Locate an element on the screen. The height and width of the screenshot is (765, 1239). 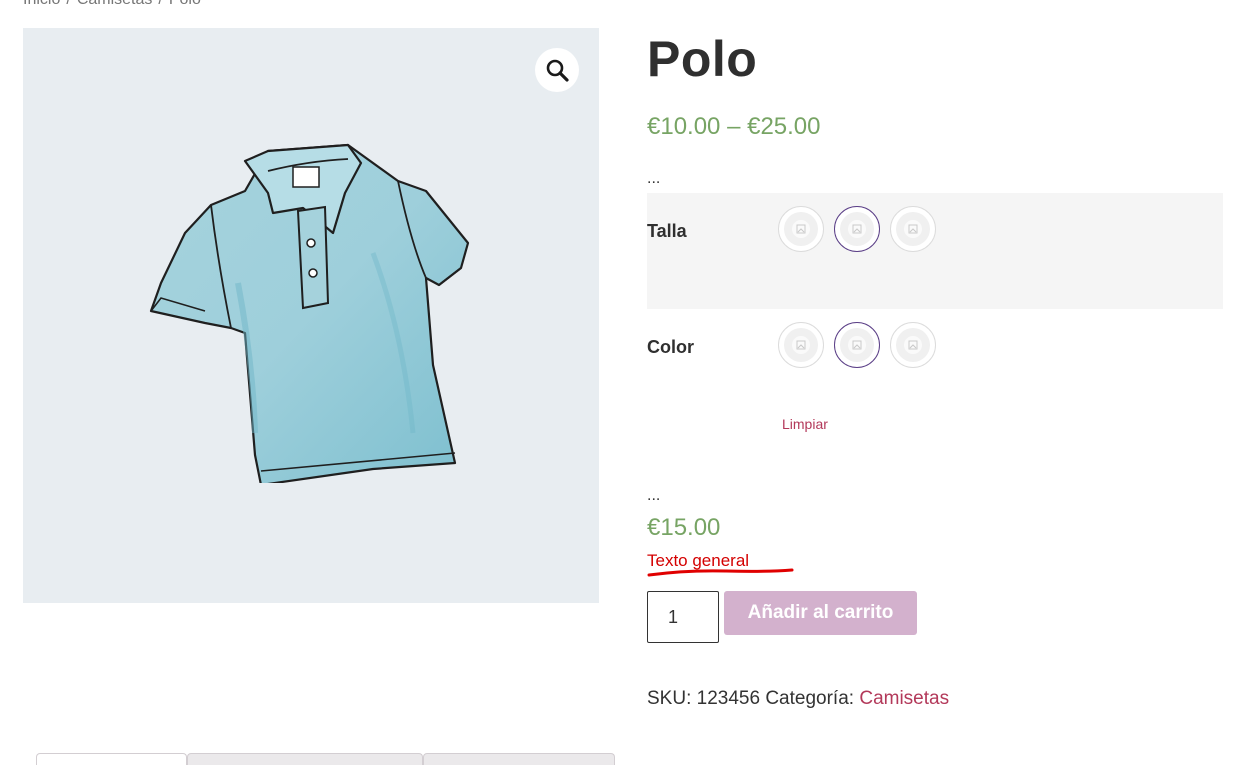
breadcrumb: Inicio / Camisetas / Polo is located at coordinates (112, 4).